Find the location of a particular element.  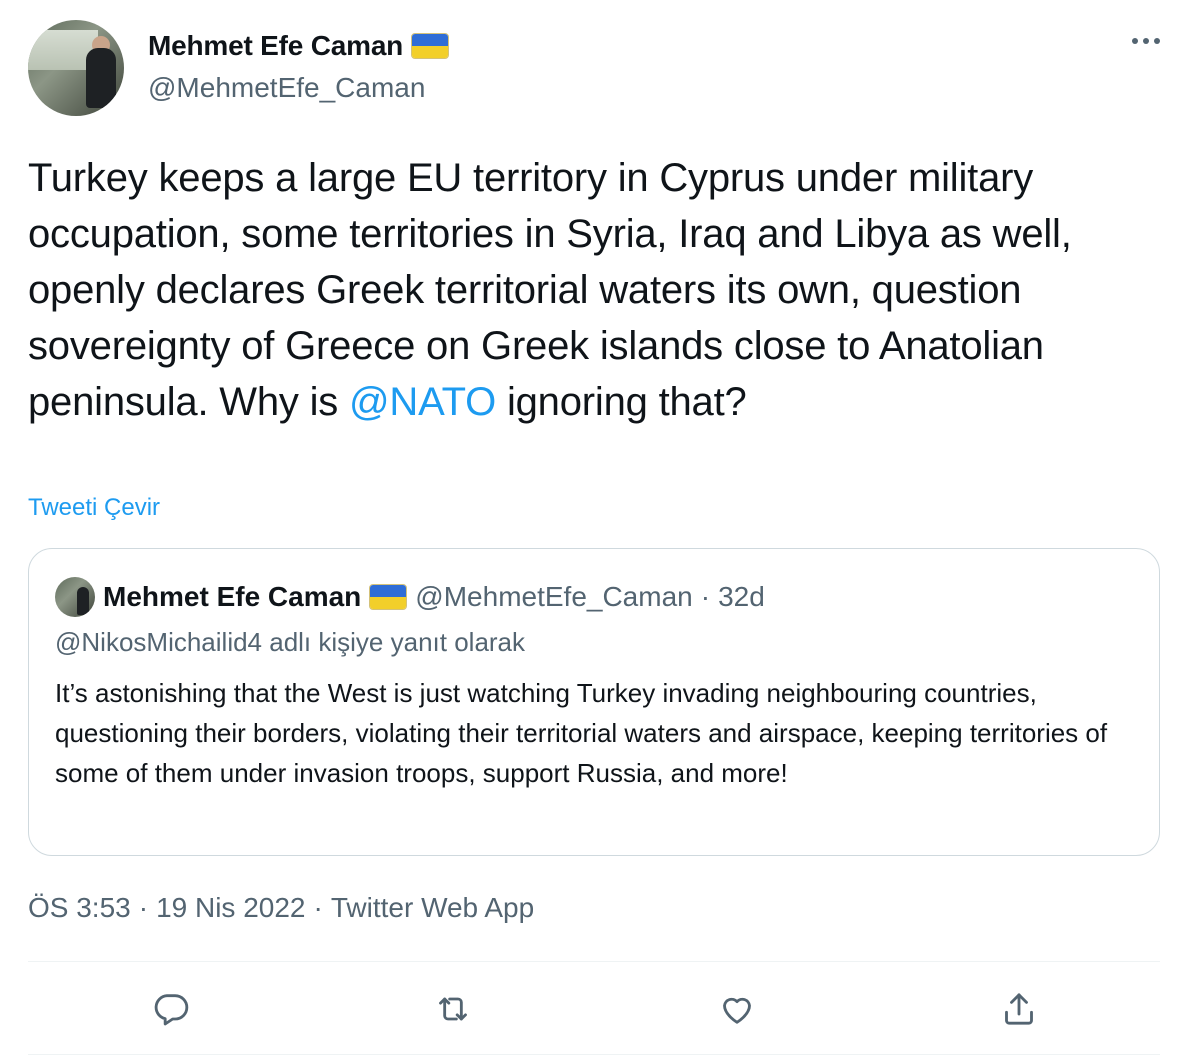

more-icon is located at coordinates (1146, 41).